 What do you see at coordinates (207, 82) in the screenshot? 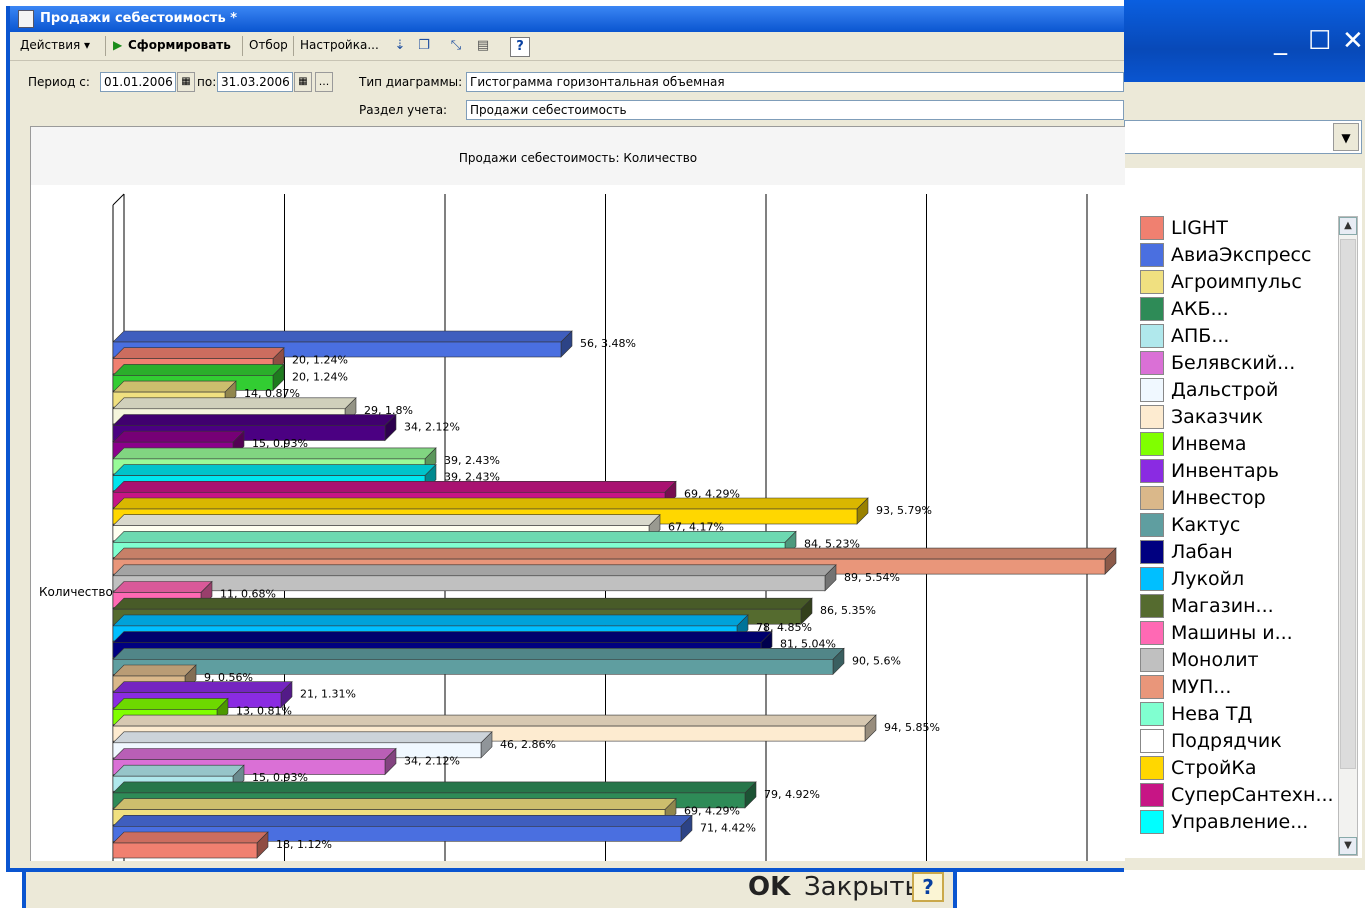
I see `to-label: по:` at bounding box center [207, 82].